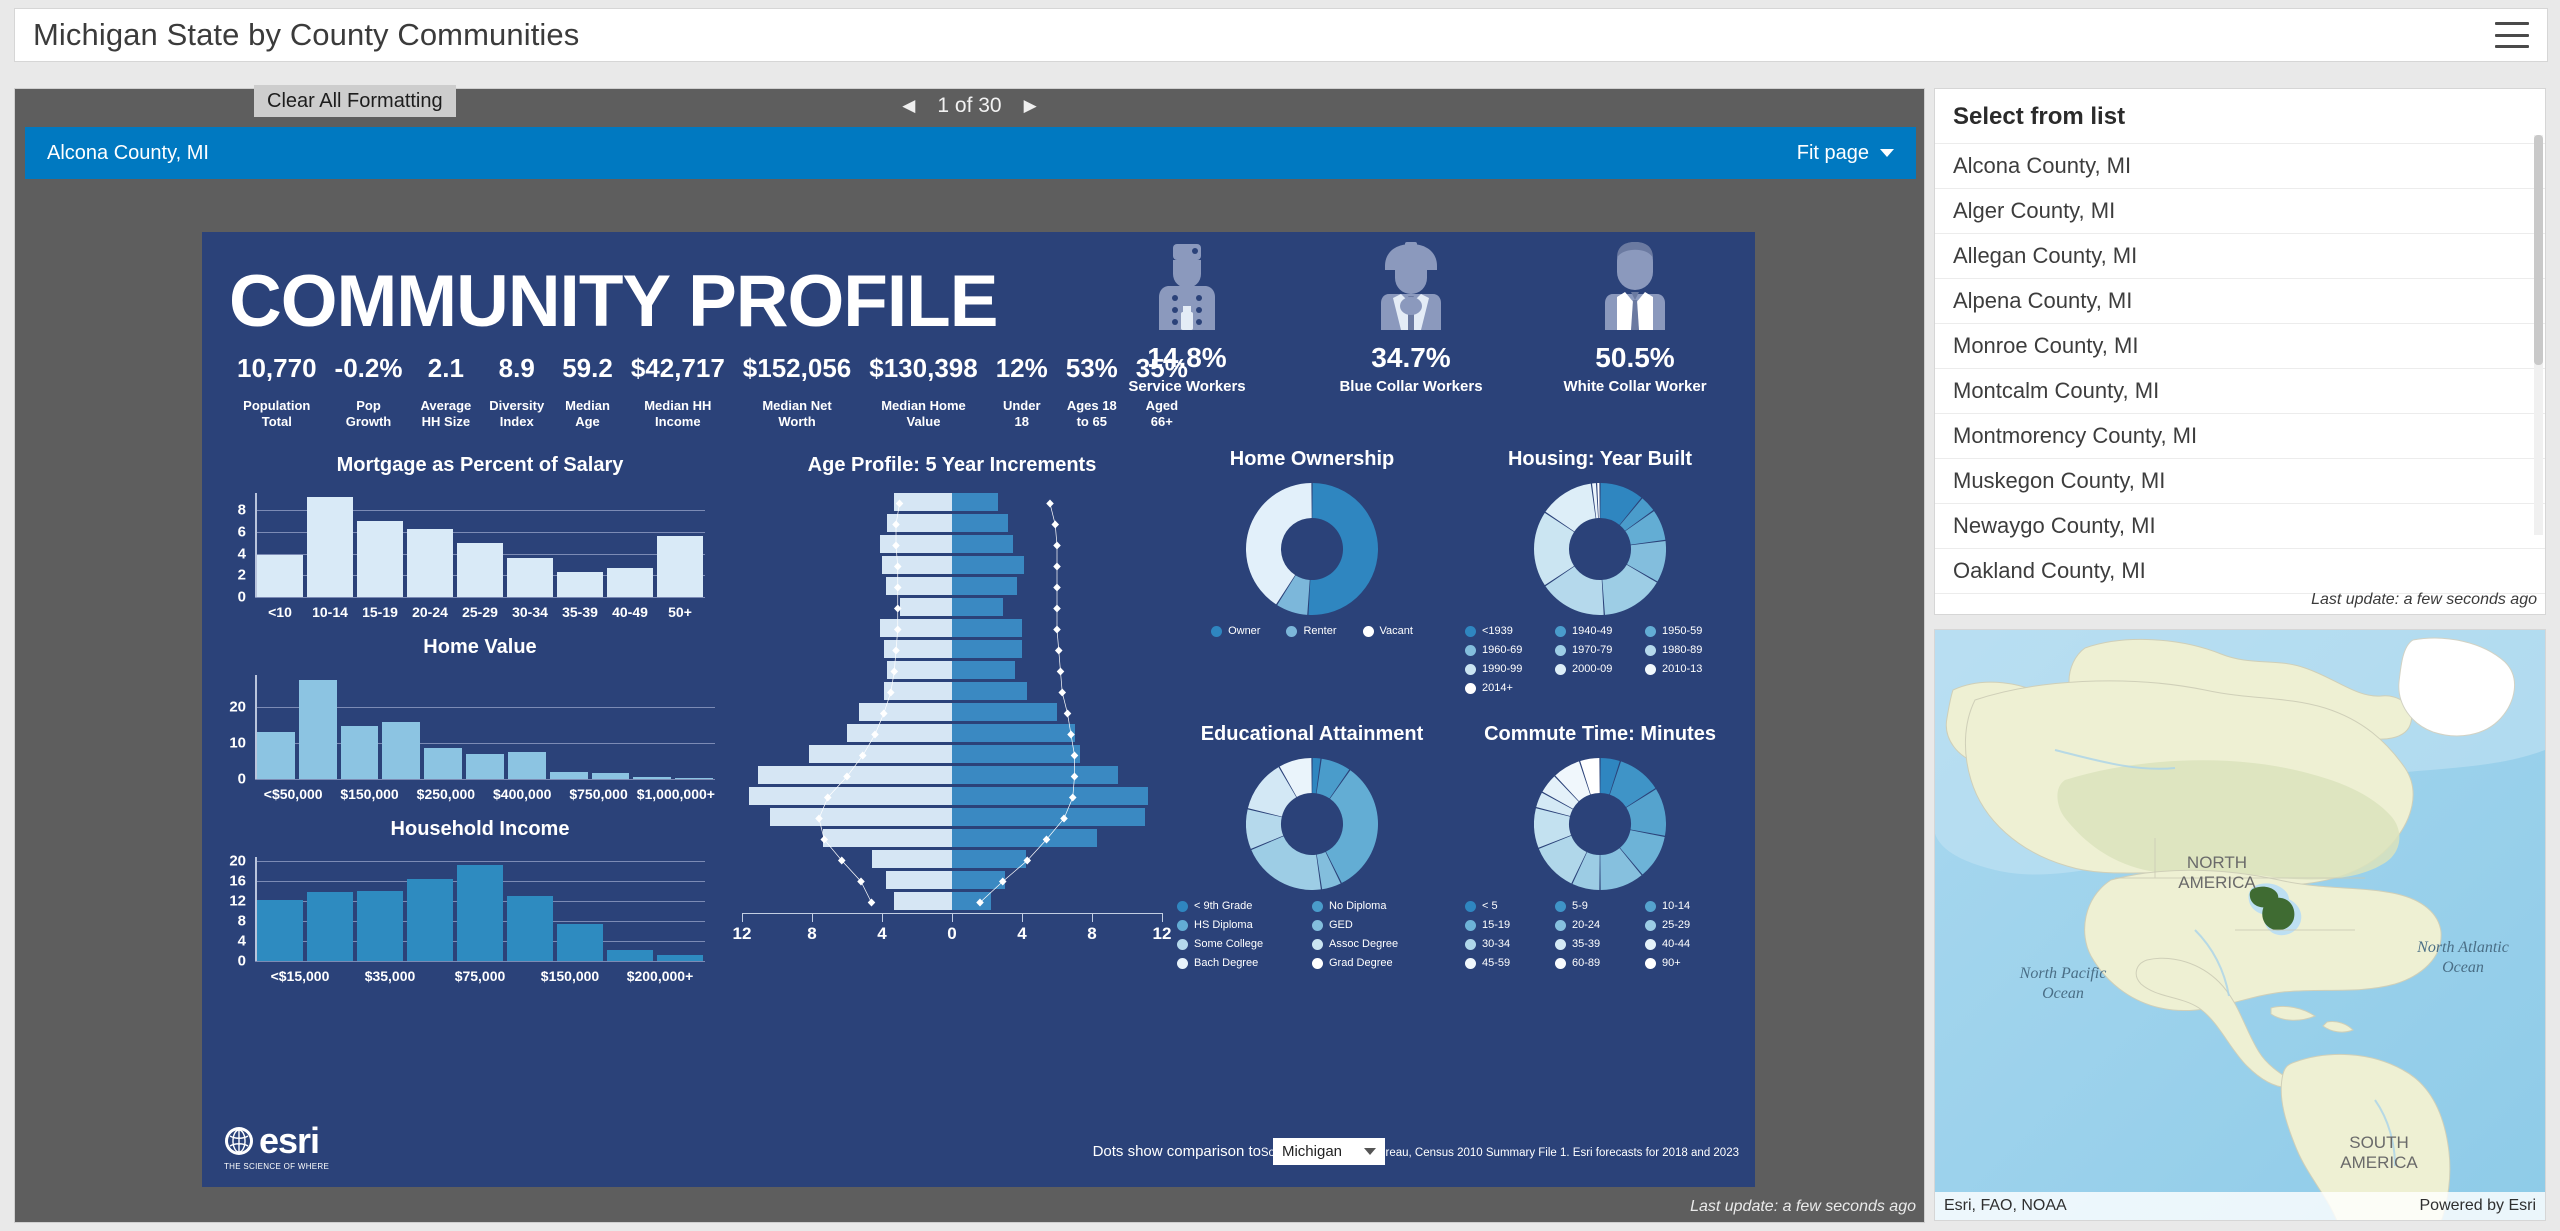 This screenshot has width=2560, height=1231. Describe the element at coordinates (660, 976) in the screenshot. I see `x-axis-tick: $200,000+` at that location.